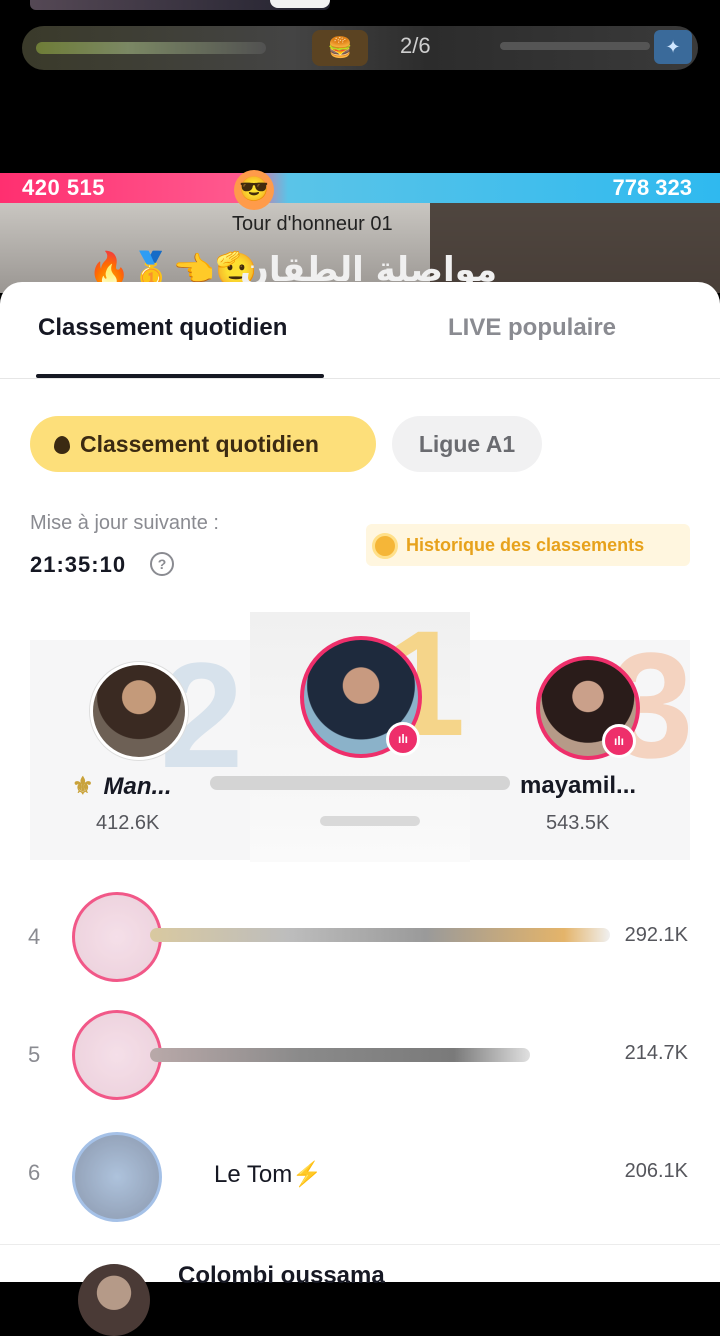 The image size is (720, 1336). What do you see at coordinates (380, 935) in the screenshot?
I see `list-name-4-blurred` at bounding box center [380, 935].